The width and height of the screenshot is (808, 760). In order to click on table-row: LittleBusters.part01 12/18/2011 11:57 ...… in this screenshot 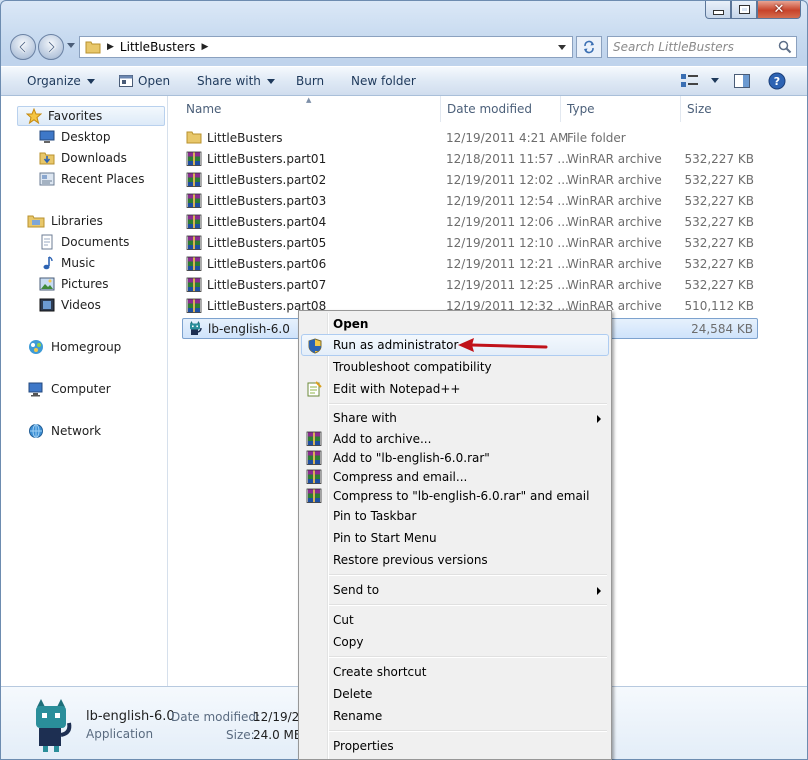, I will do `click(470, 159)`.